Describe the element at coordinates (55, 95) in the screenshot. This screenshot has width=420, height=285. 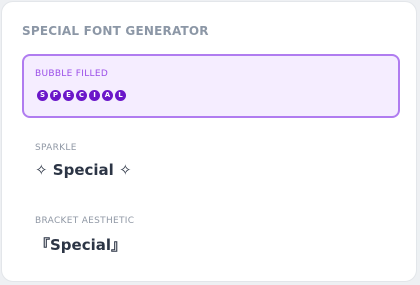
I see `bubble-letter: P` at that location.